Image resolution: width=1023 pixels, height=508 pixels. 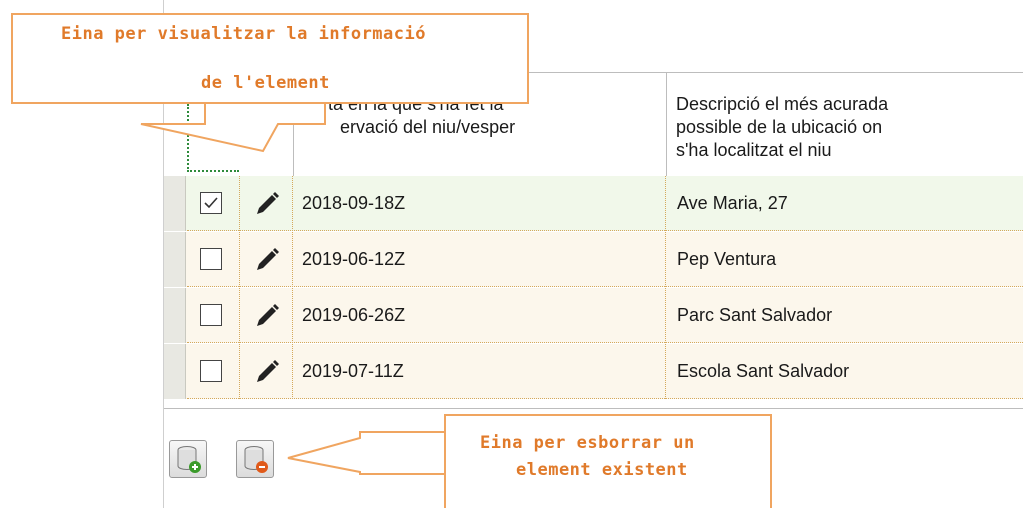 I want to click on callout-info-line1: Eina per visualitzar la informació, so click(x=243, y=34).